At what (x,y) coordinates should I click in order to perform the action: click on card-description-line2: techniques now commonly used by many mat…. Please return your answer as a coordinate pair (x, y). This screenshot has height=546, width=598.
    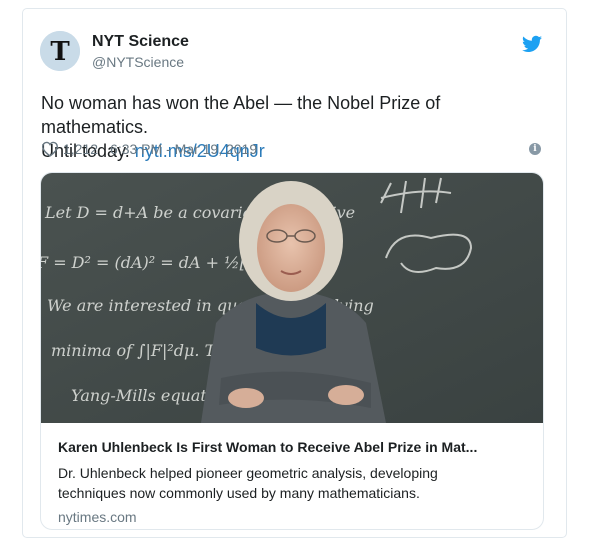
    Looking at the image, I should click on (239, 493).